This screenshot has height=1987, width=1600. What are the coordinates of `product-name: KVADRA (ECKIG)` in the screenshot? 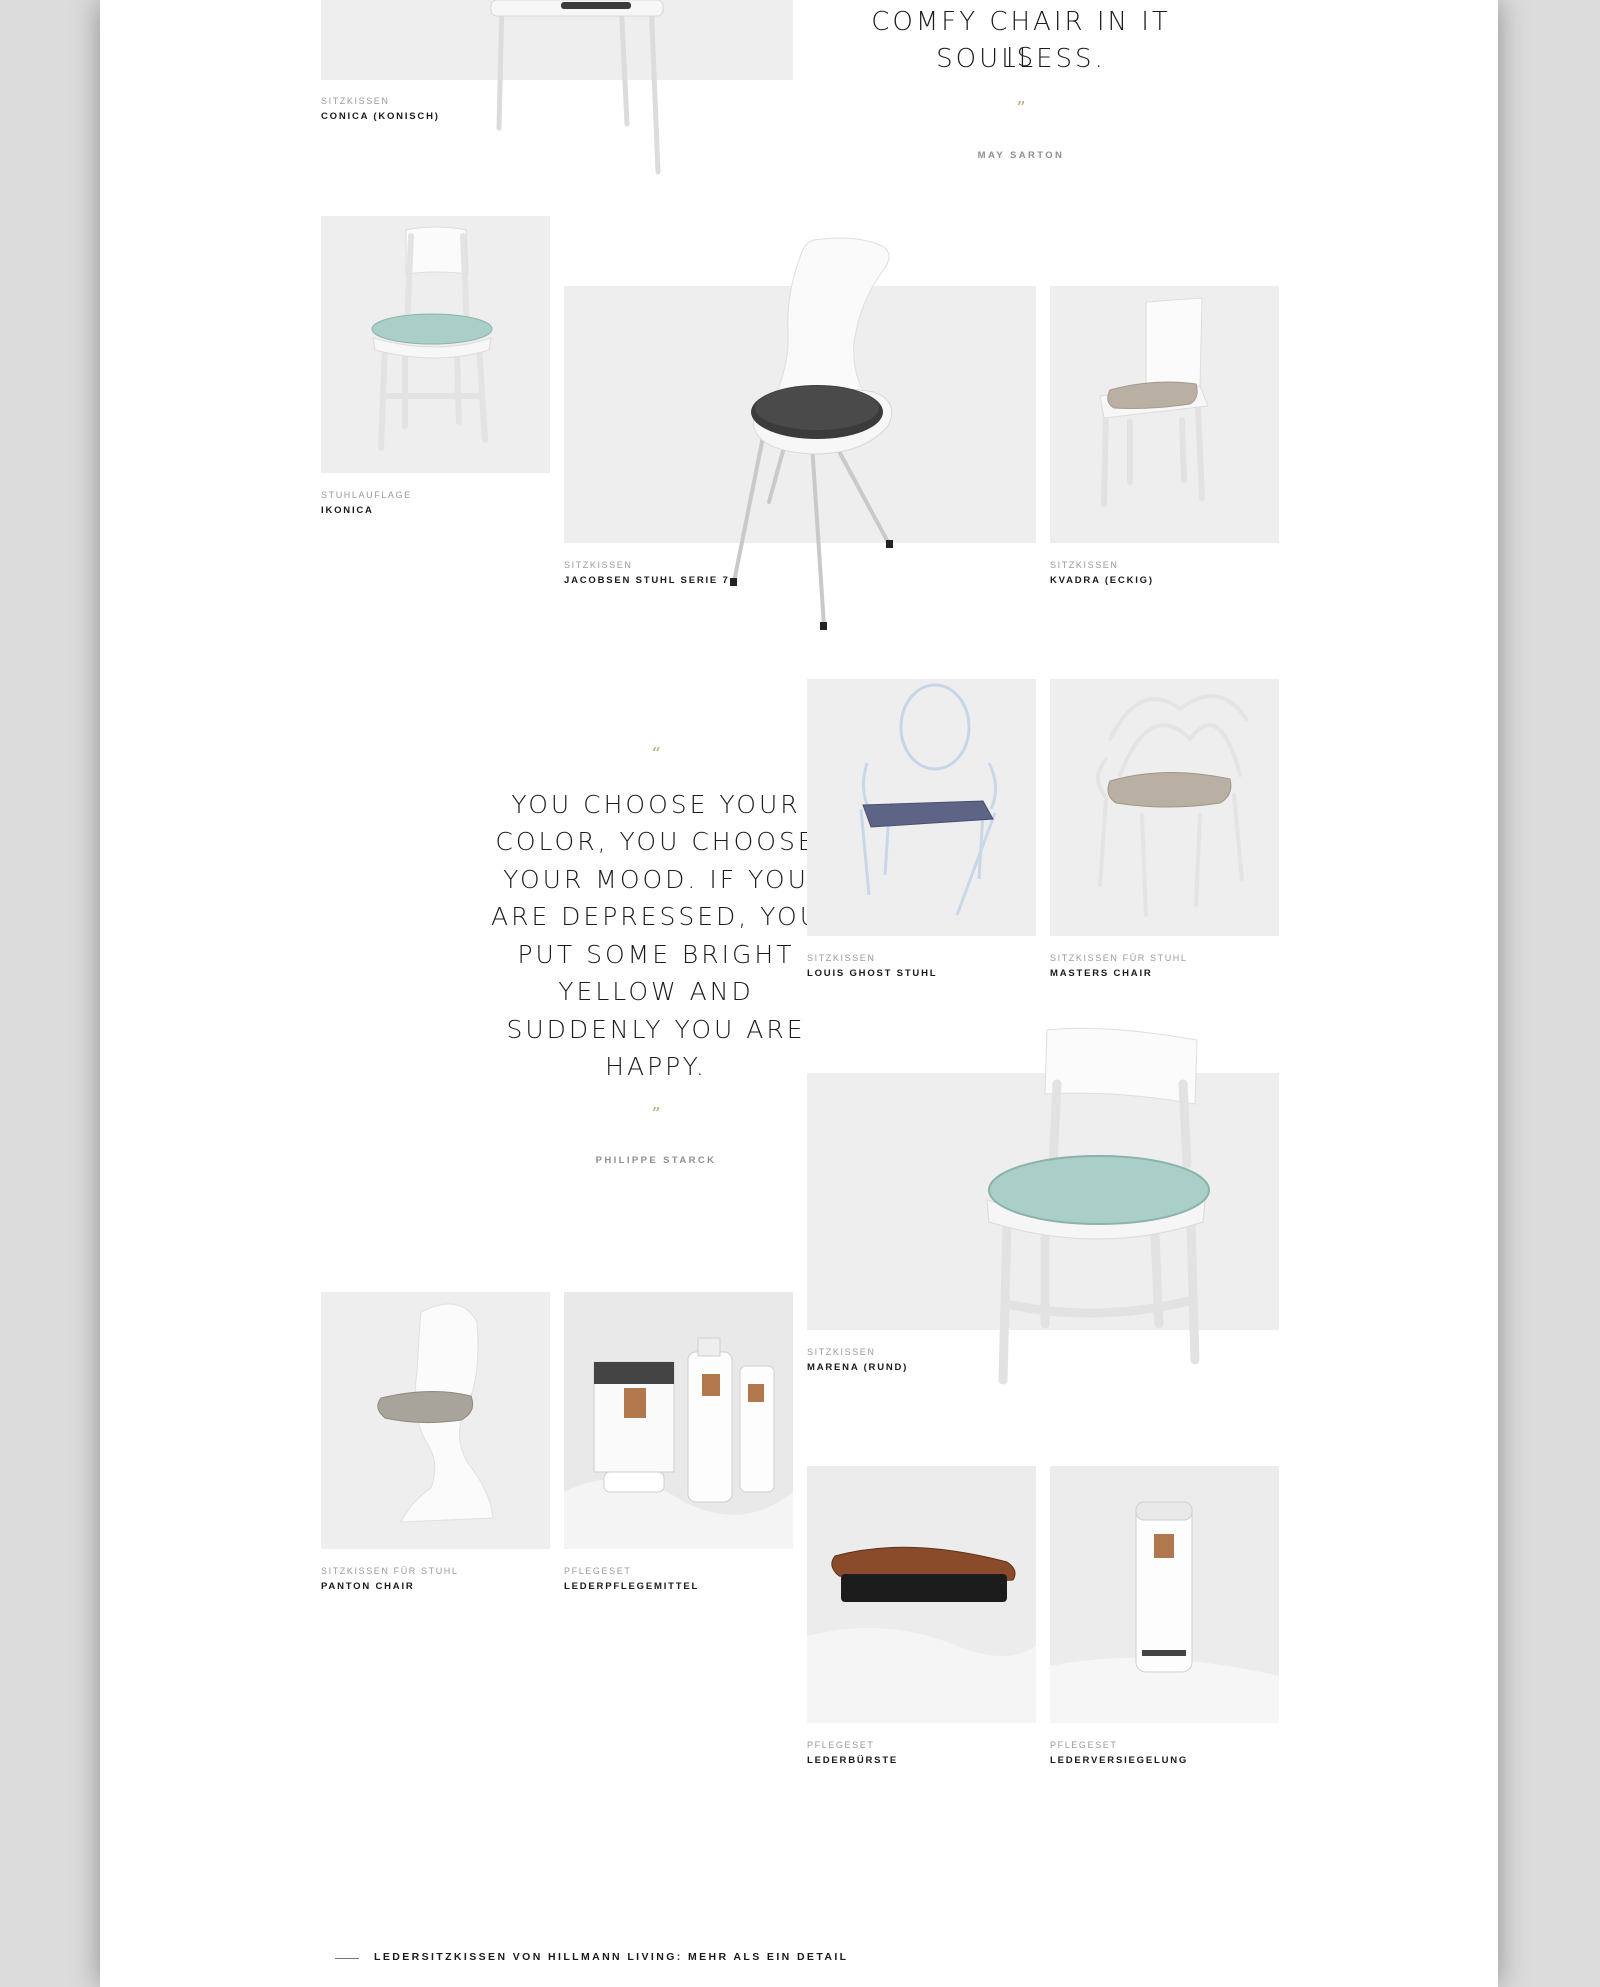 It's located at (1102, 580).